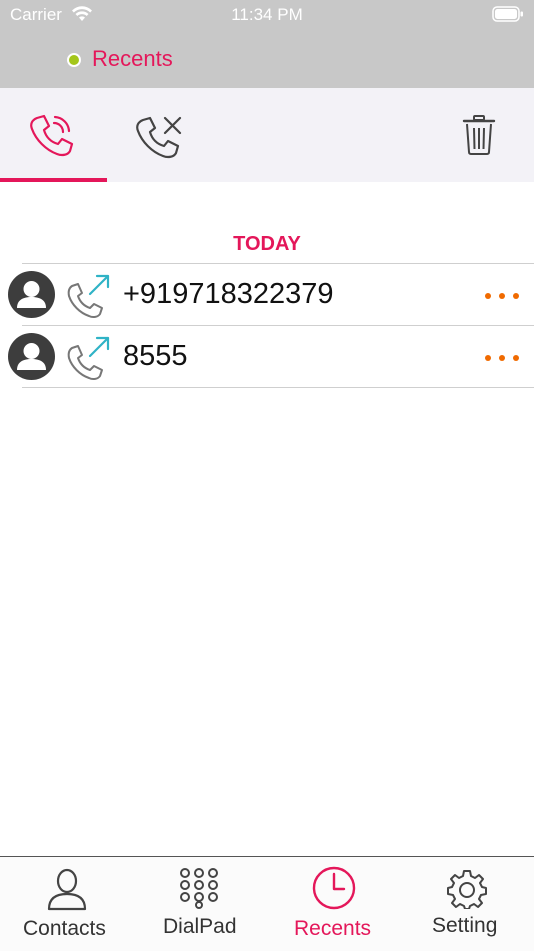 The width and height of the screenshot is (534, 951). I want to click on section-header-today: TODAY, so click(267, 244).